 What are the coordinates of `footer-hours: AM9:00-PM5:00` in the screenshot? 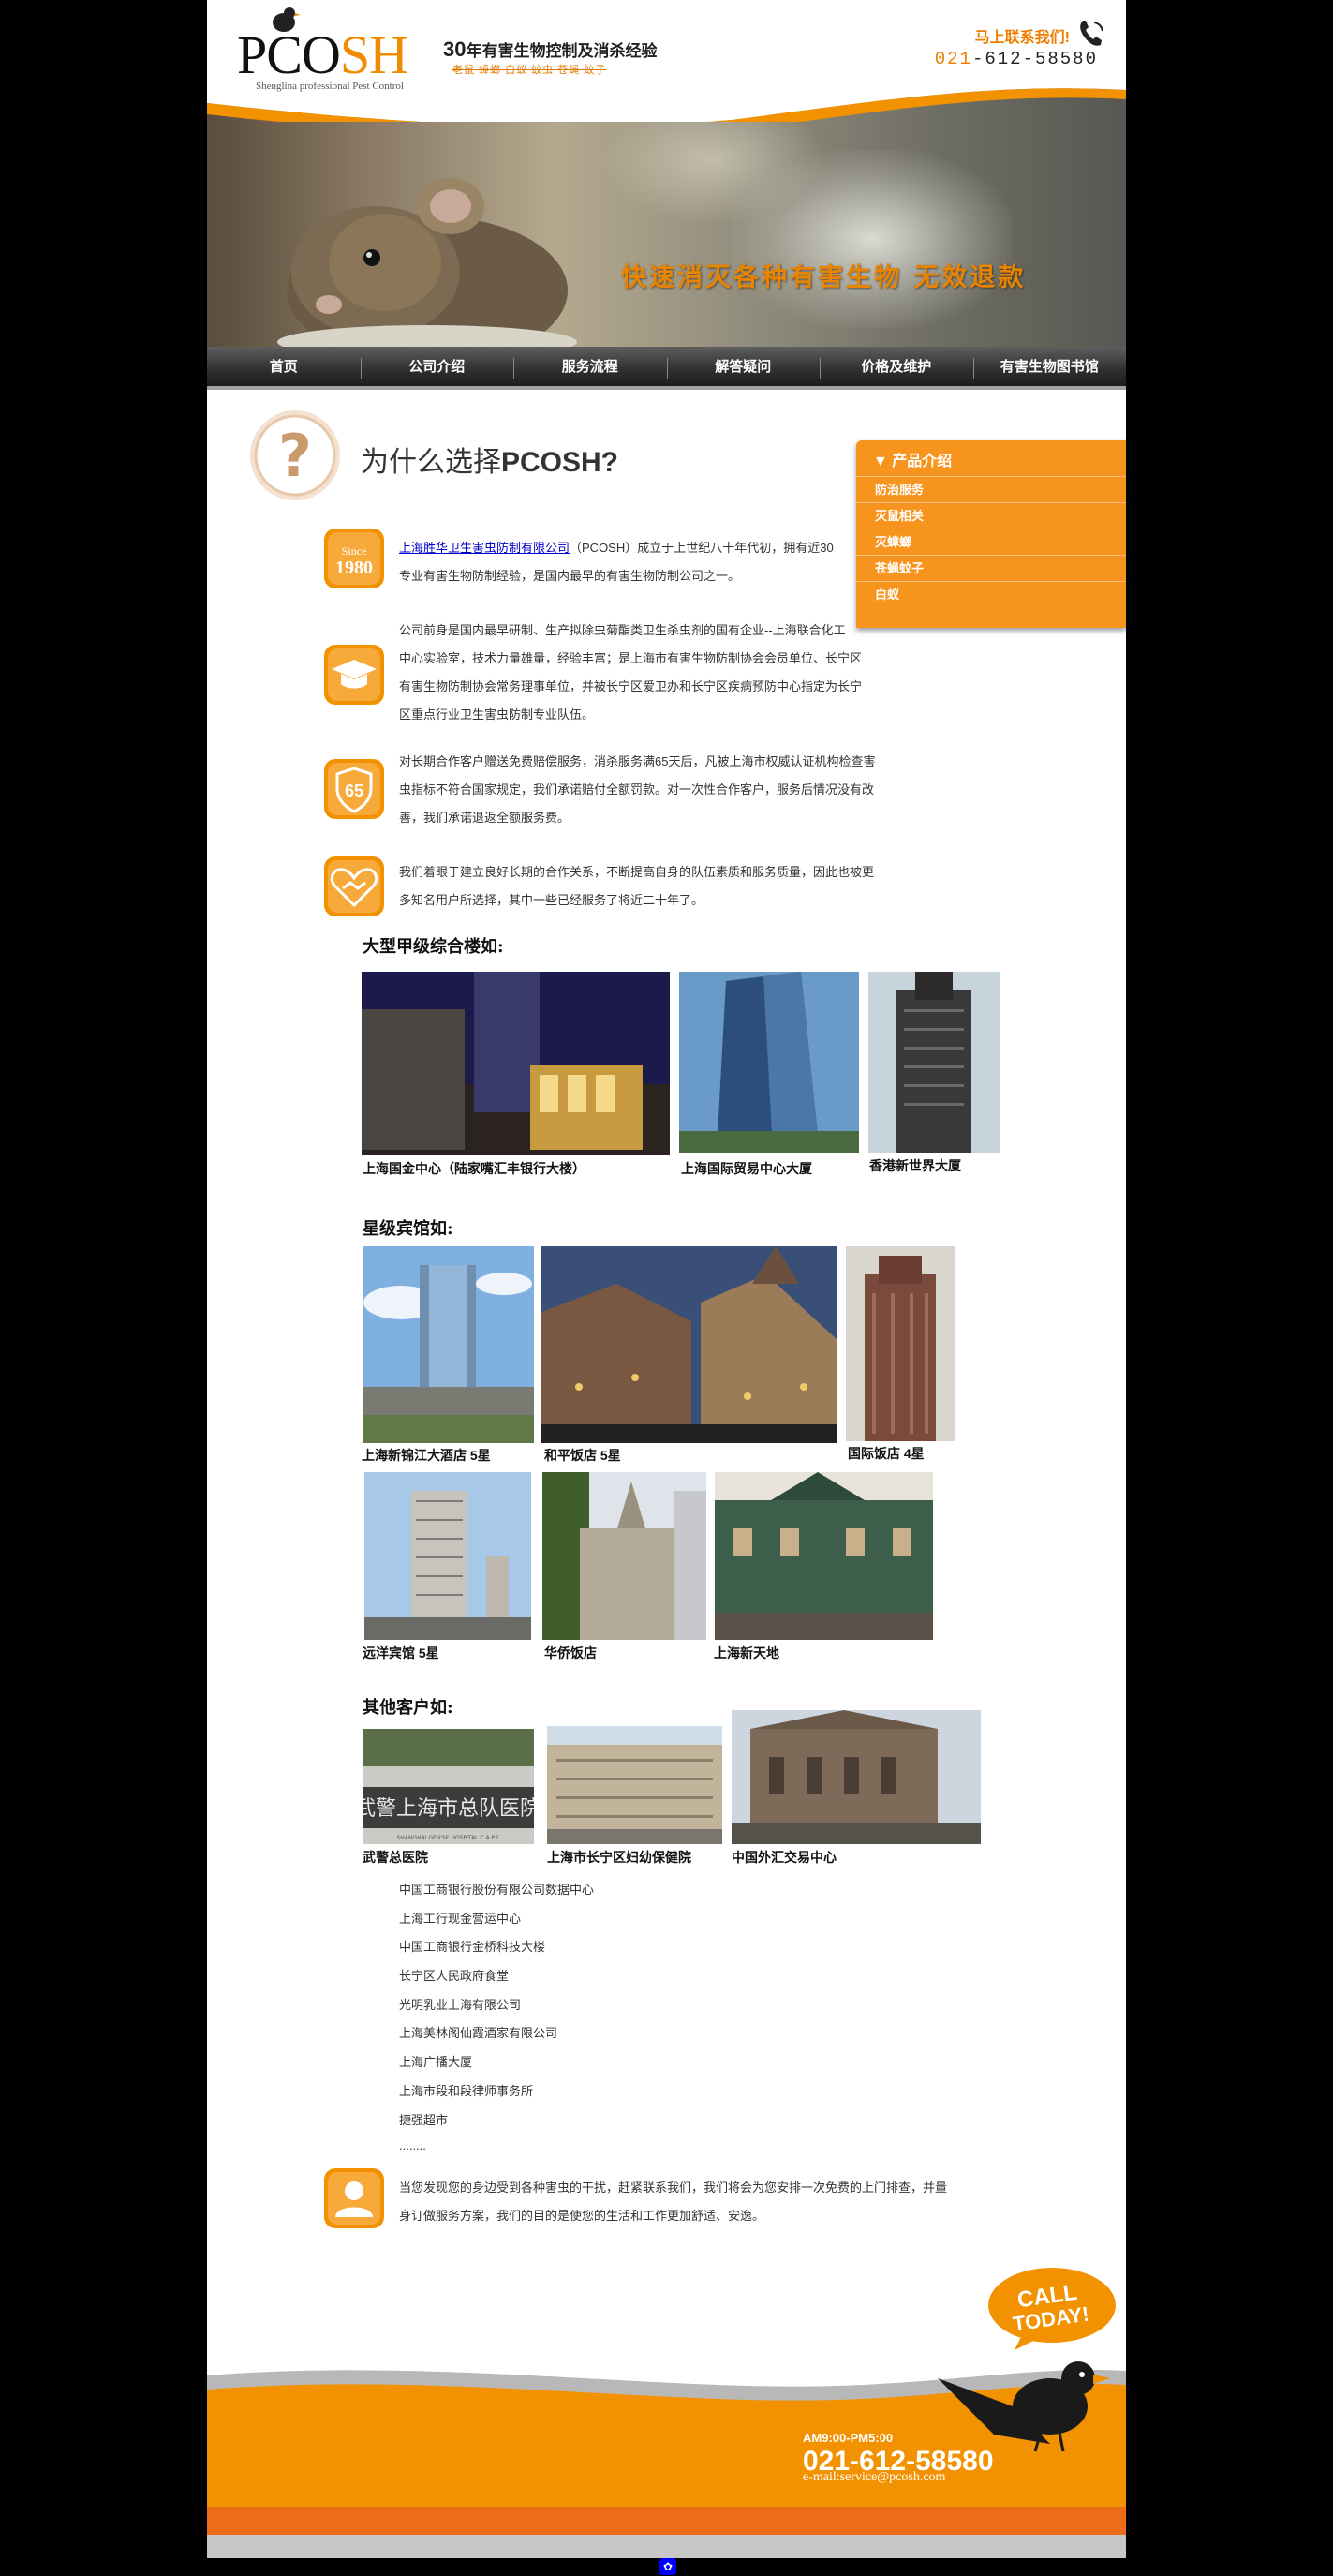 It's located at (848, 2438).